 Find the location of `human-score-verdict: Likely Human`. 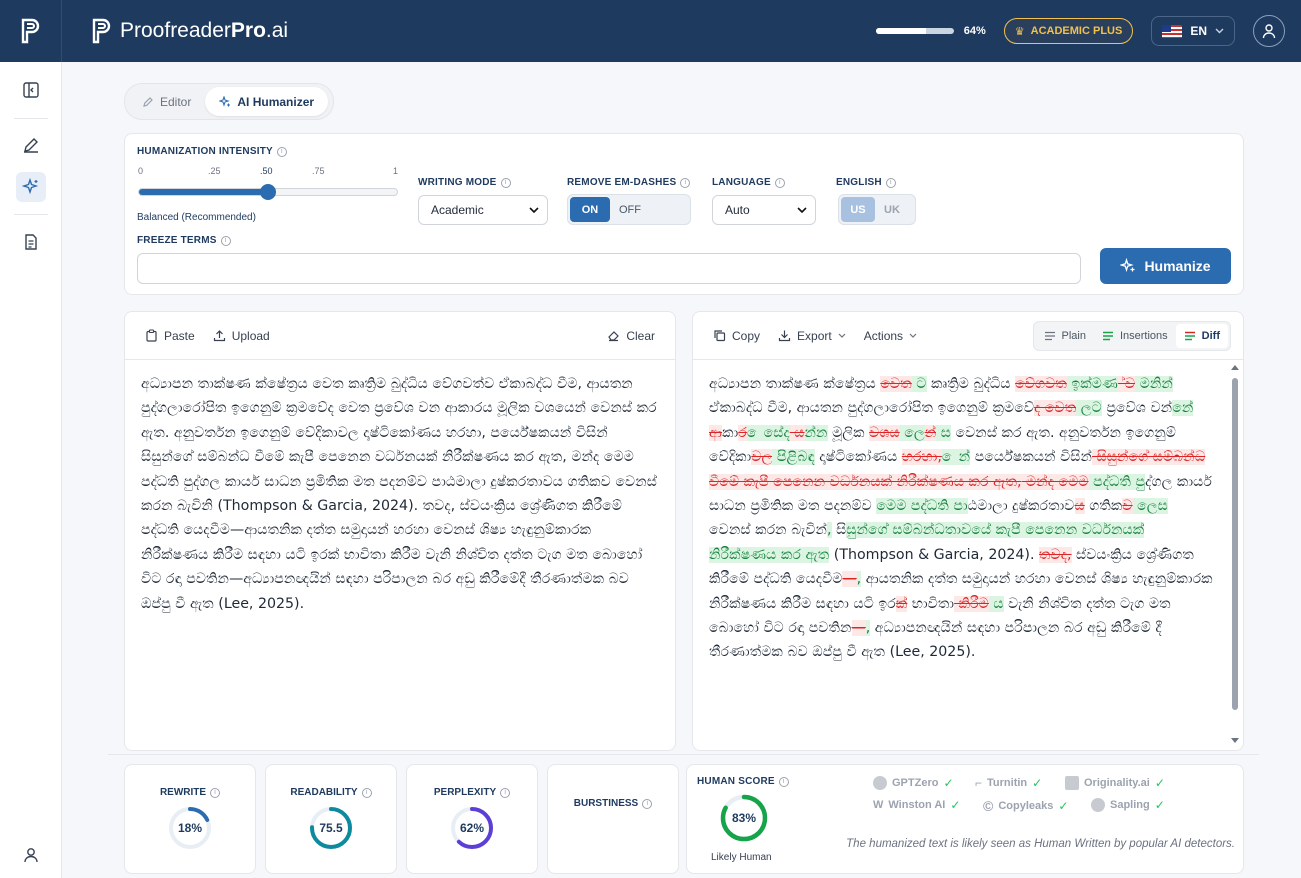

human-score-verdict: Likely Human is located at coordinates (741, 857).